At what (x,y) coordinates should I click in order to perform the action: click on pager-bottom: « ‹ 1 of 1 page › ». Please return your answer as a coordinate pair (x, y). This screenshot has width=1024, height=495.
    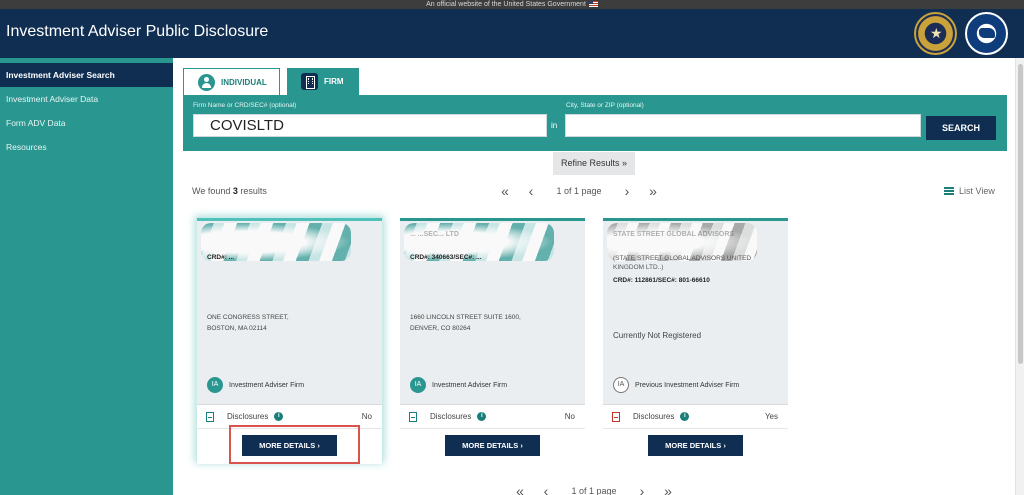
    Looking at the image, I should click on (594, 489).